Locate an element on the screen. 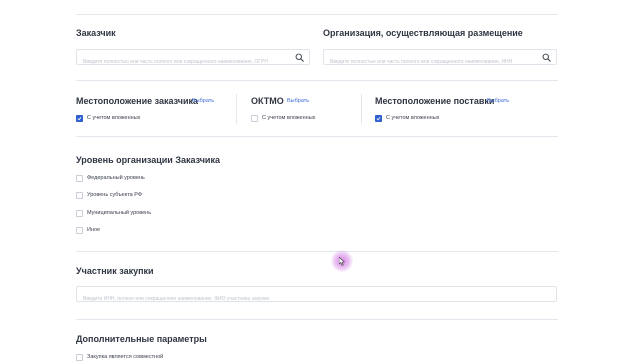  customer-level-option-label: Муниципальный уровень is located at coordinates (119, 213).